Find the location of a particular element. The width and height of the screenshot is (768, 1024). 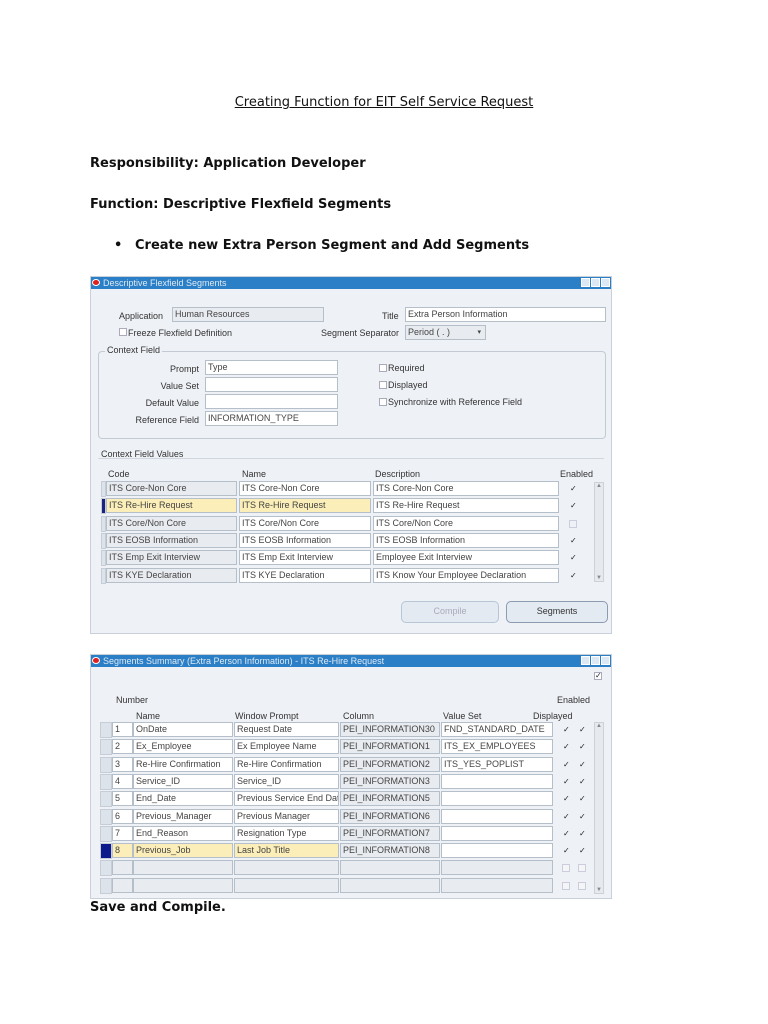

description-cell: ITS Core-Non Core is located at coordinates (466, 488).